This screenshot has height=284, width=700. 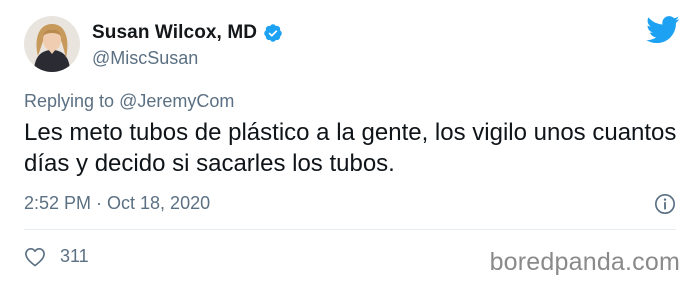 What do you see at coordinates (273, 33) in the screenshot?
I see `verified-badge-icon` at bounding box center [273, 33].